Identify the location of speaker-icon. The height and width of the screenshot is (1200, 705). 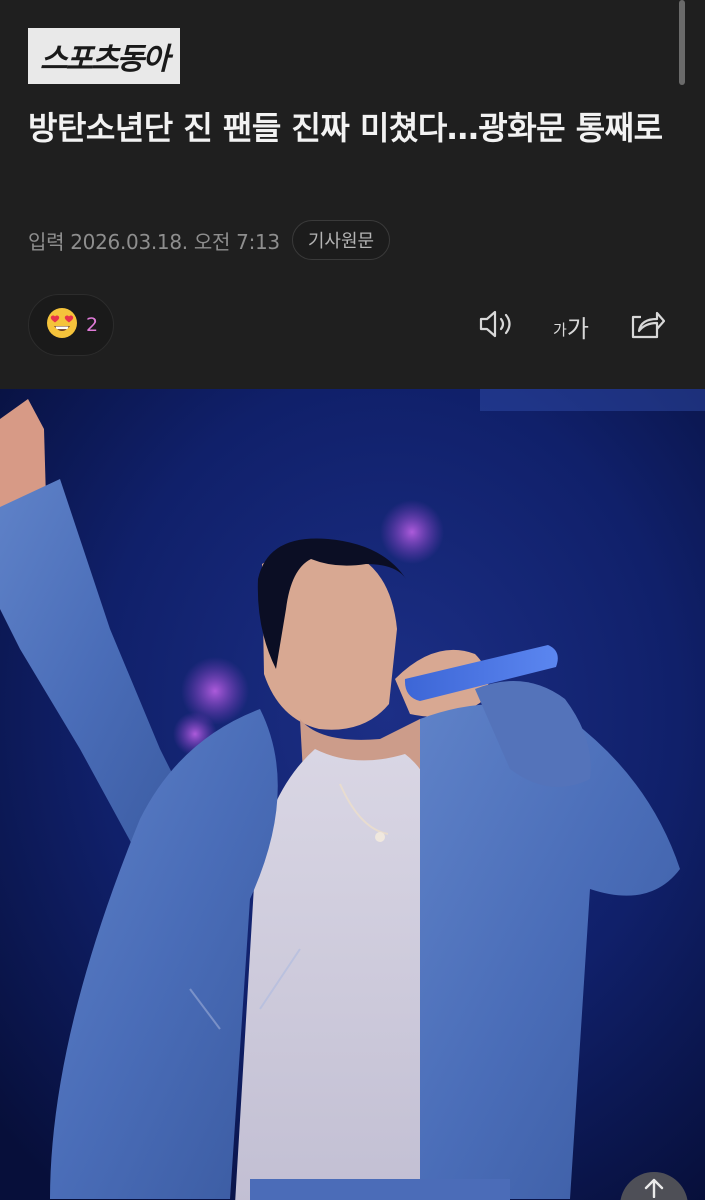
(496, 326).